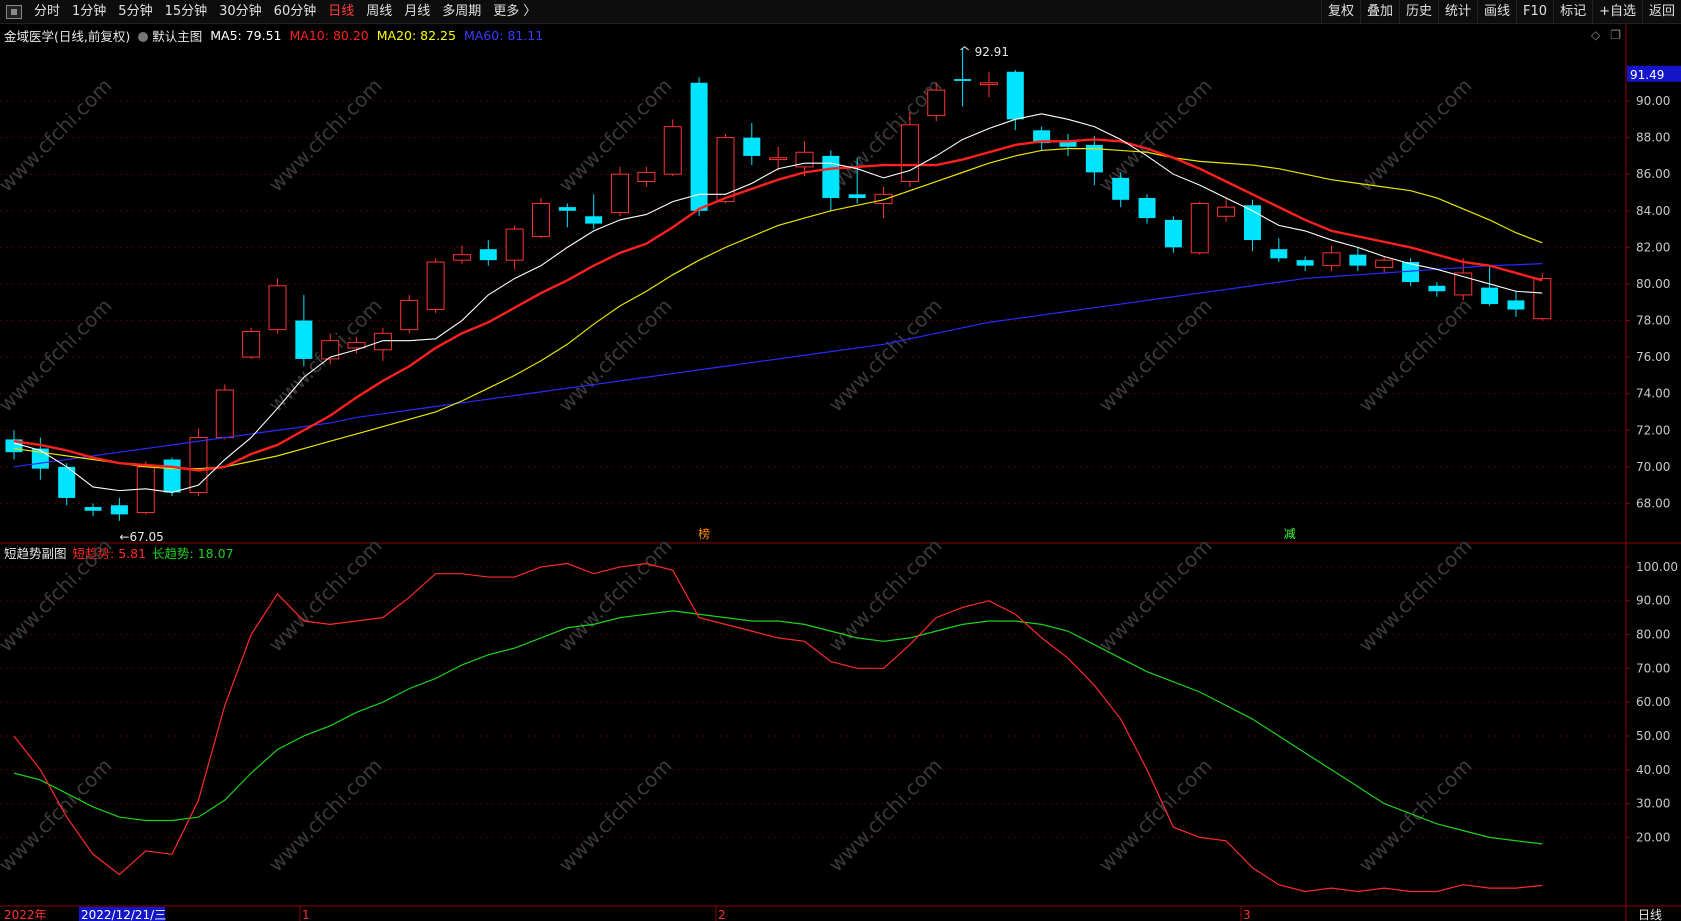  Describe the element at coordinates (1653, 503) in the screenshot. I see `price-tick-label: 68.00` at that location.